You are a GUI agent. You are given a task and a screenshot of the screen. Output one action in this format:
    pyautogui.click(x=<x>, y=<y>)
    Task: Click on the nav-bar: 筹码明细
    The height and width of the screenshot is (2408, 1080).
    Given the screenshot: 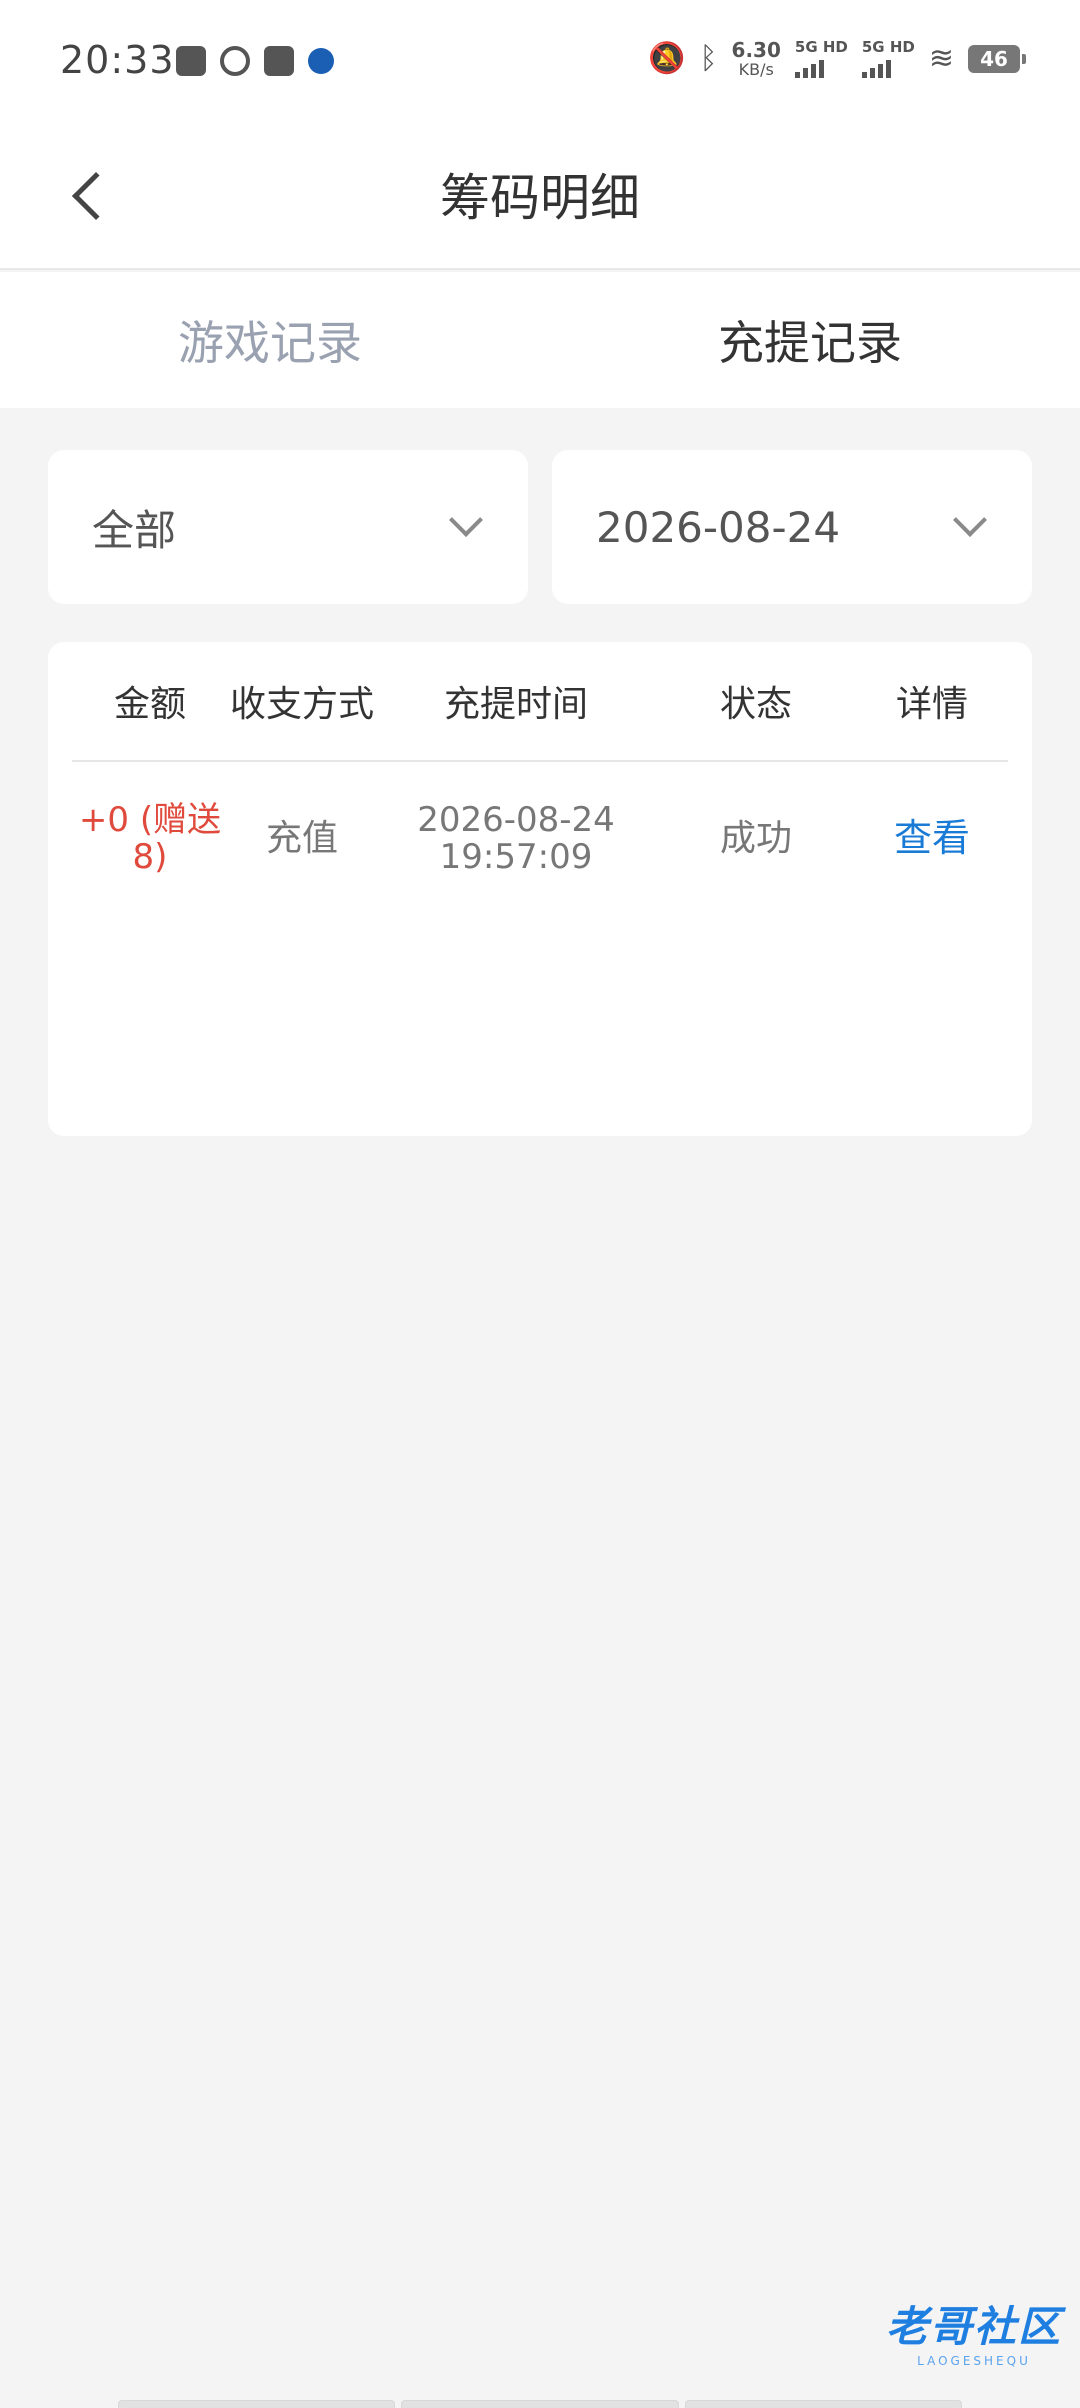 What is the action you would take?
    pyautogui.click(x=540, y=199)
    